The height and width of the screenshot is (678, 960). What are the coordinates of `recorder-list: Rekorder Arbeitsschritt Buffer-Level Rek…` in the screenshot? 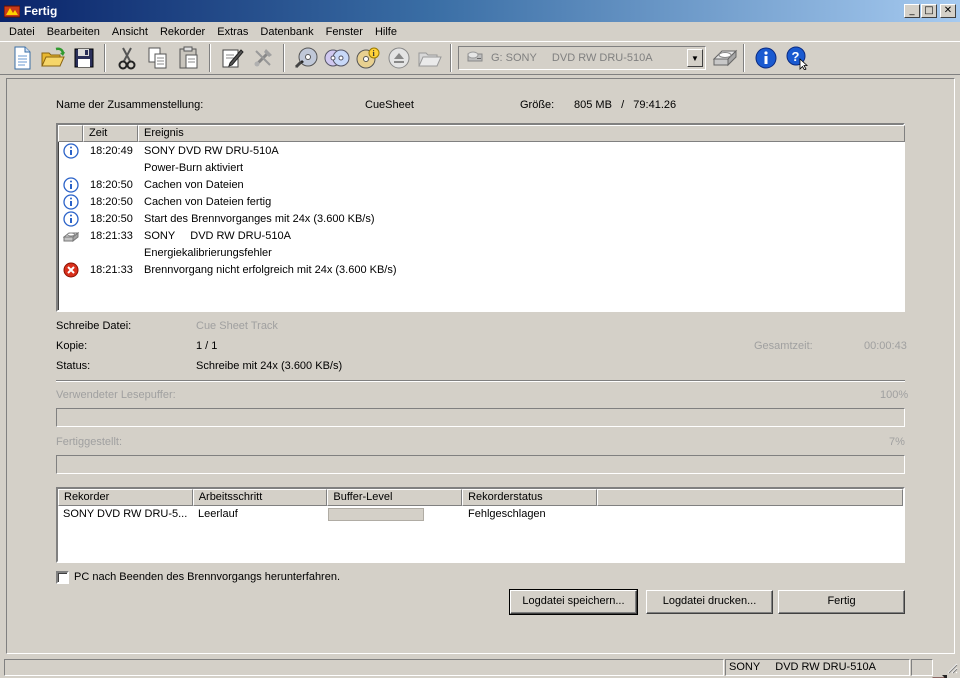 It's located at (480, 525).